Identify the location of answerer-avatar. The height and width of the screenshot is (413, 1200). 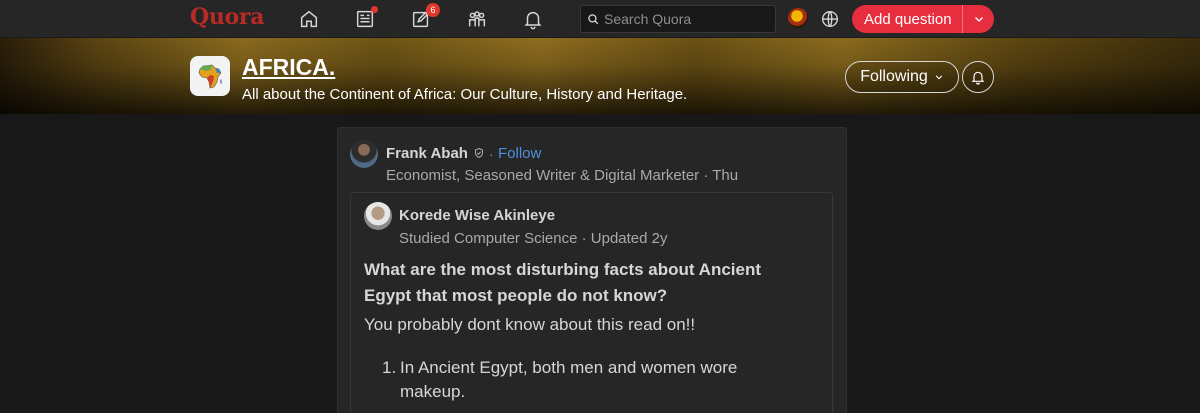
(378, 216).